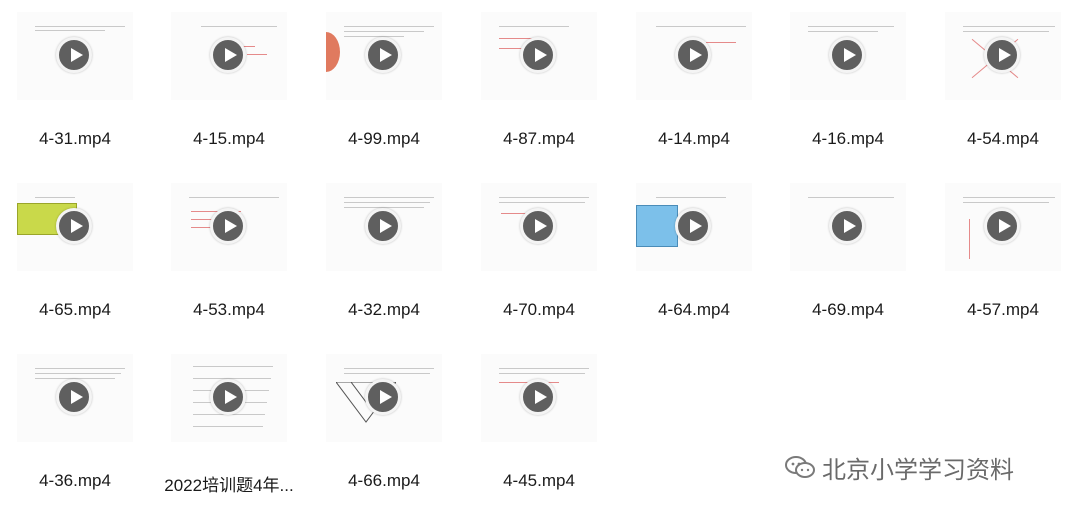 The width and height of the screenshot is (1080, 514). Describe the element at coordinates (384, 139) in the screenshot. I see `file-name: 4-99.mp4` at that location.